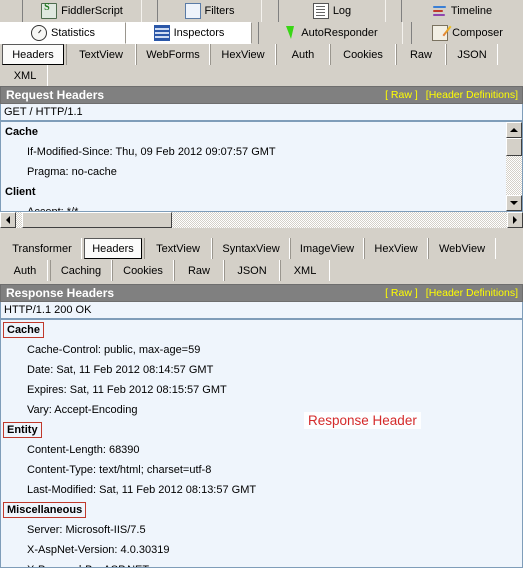 This screenshot has height=568, width=523. Describe the element at coordinates (261, 192) in the screenshot. I see `request-group-client: Client` at that location.